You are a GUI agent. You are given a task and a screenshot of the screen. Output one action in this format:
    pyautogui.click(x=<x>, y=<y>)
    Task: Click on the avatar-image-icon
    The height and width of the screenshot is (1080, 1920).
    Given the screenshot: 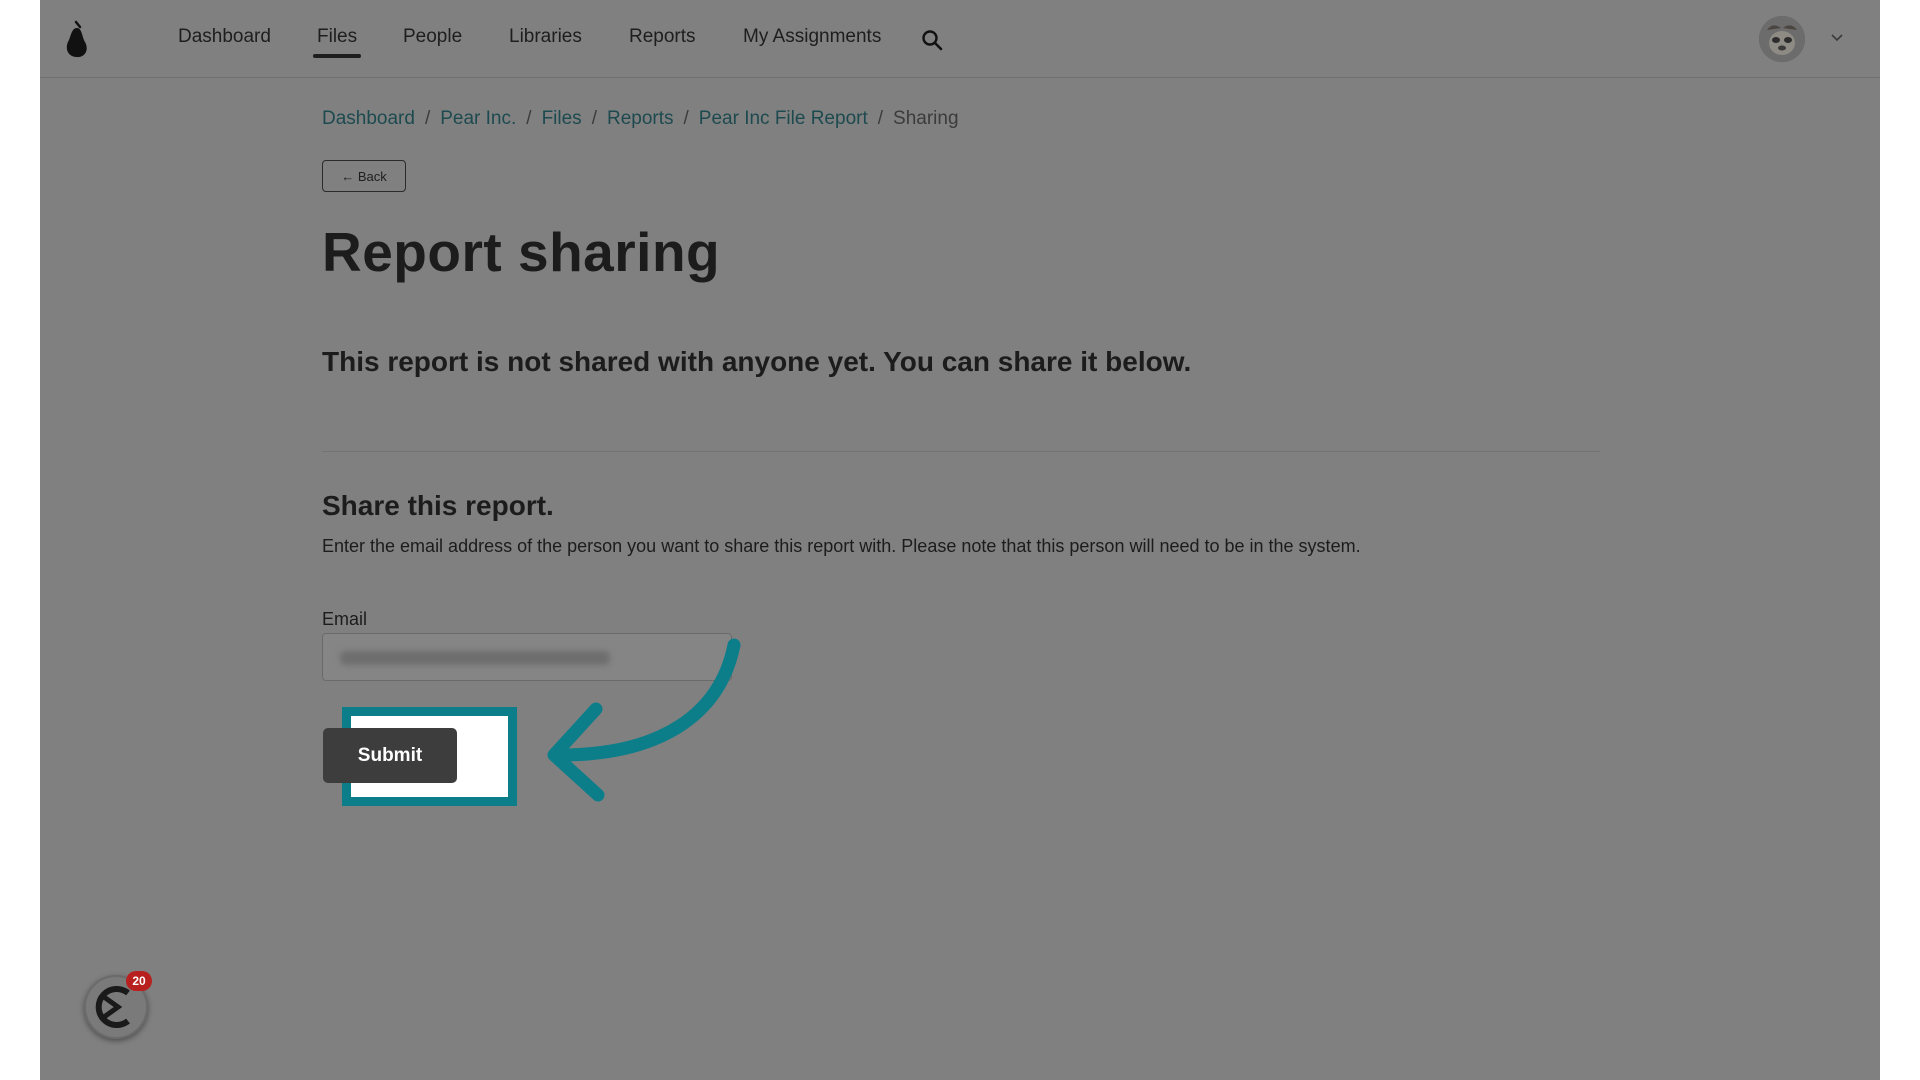 What is the action you would take?
    pyautogui.click(x=1782, y=39)
    